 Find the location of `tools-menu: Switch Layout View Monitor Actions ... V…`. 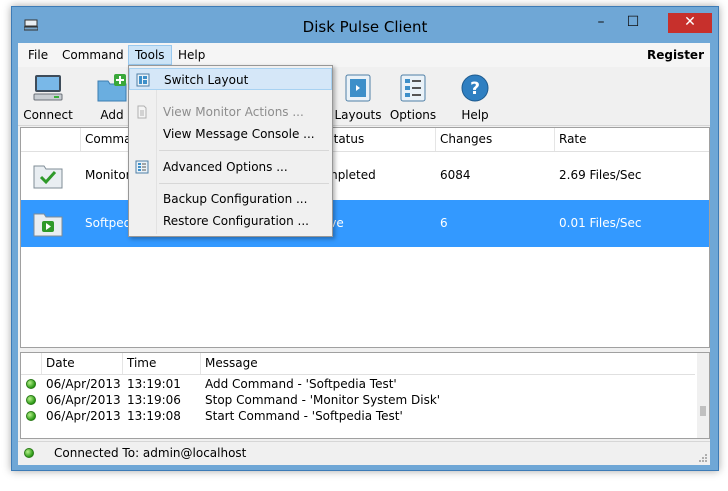

tools-menu: Switch Layout View Monitor Actions ... V… is located at coordinates (230, 151).